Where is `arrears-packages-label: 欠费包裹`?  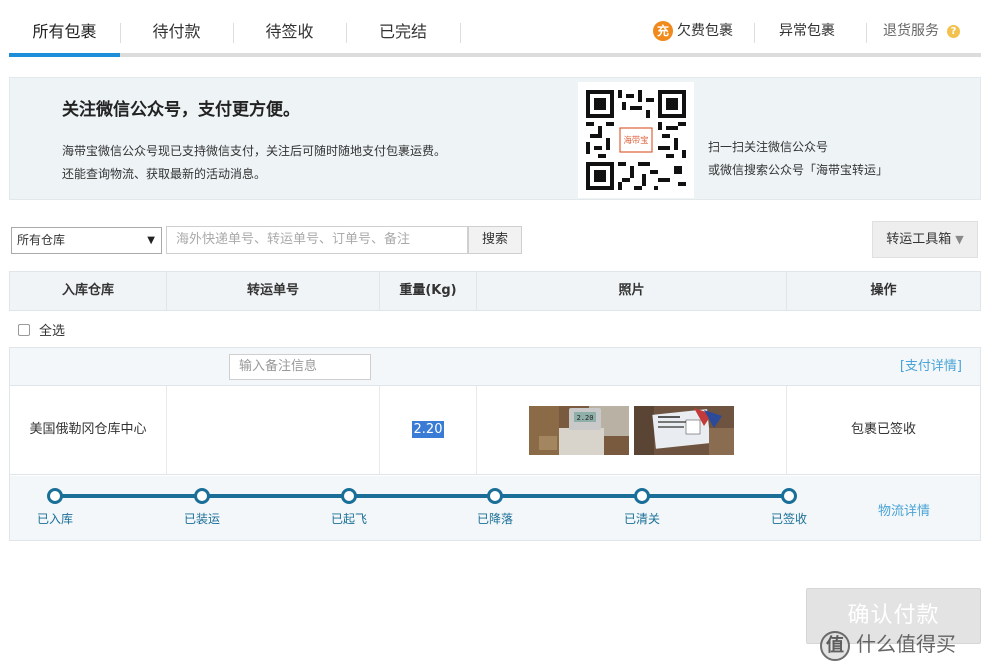
arrears-packages-label: 欠费包裹 is located at coordinates (705, 31).